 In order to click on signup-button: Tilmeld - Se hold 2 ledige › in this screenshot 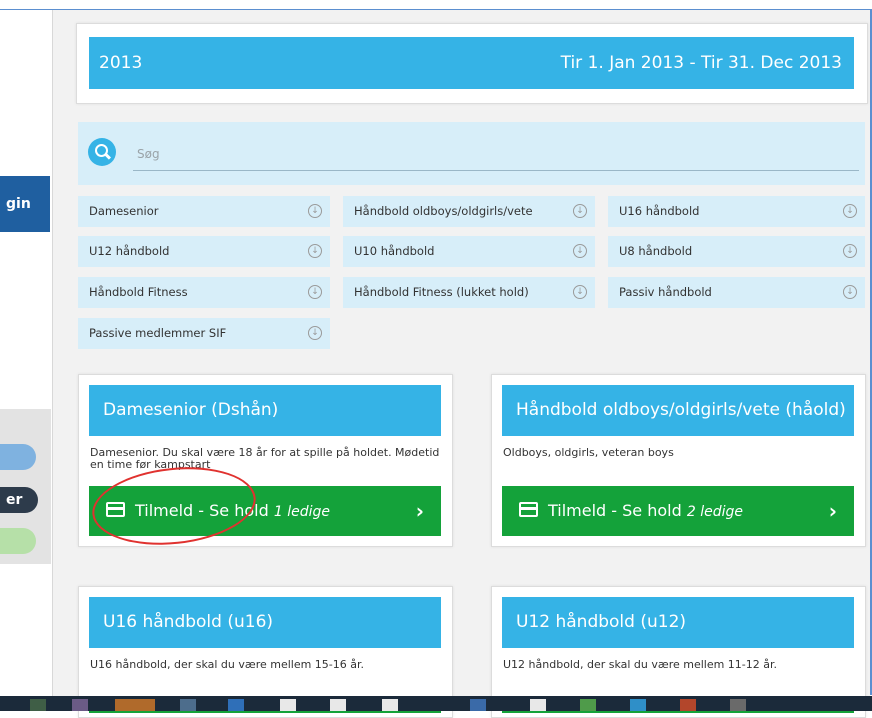, I will do `click(678, 511)`.